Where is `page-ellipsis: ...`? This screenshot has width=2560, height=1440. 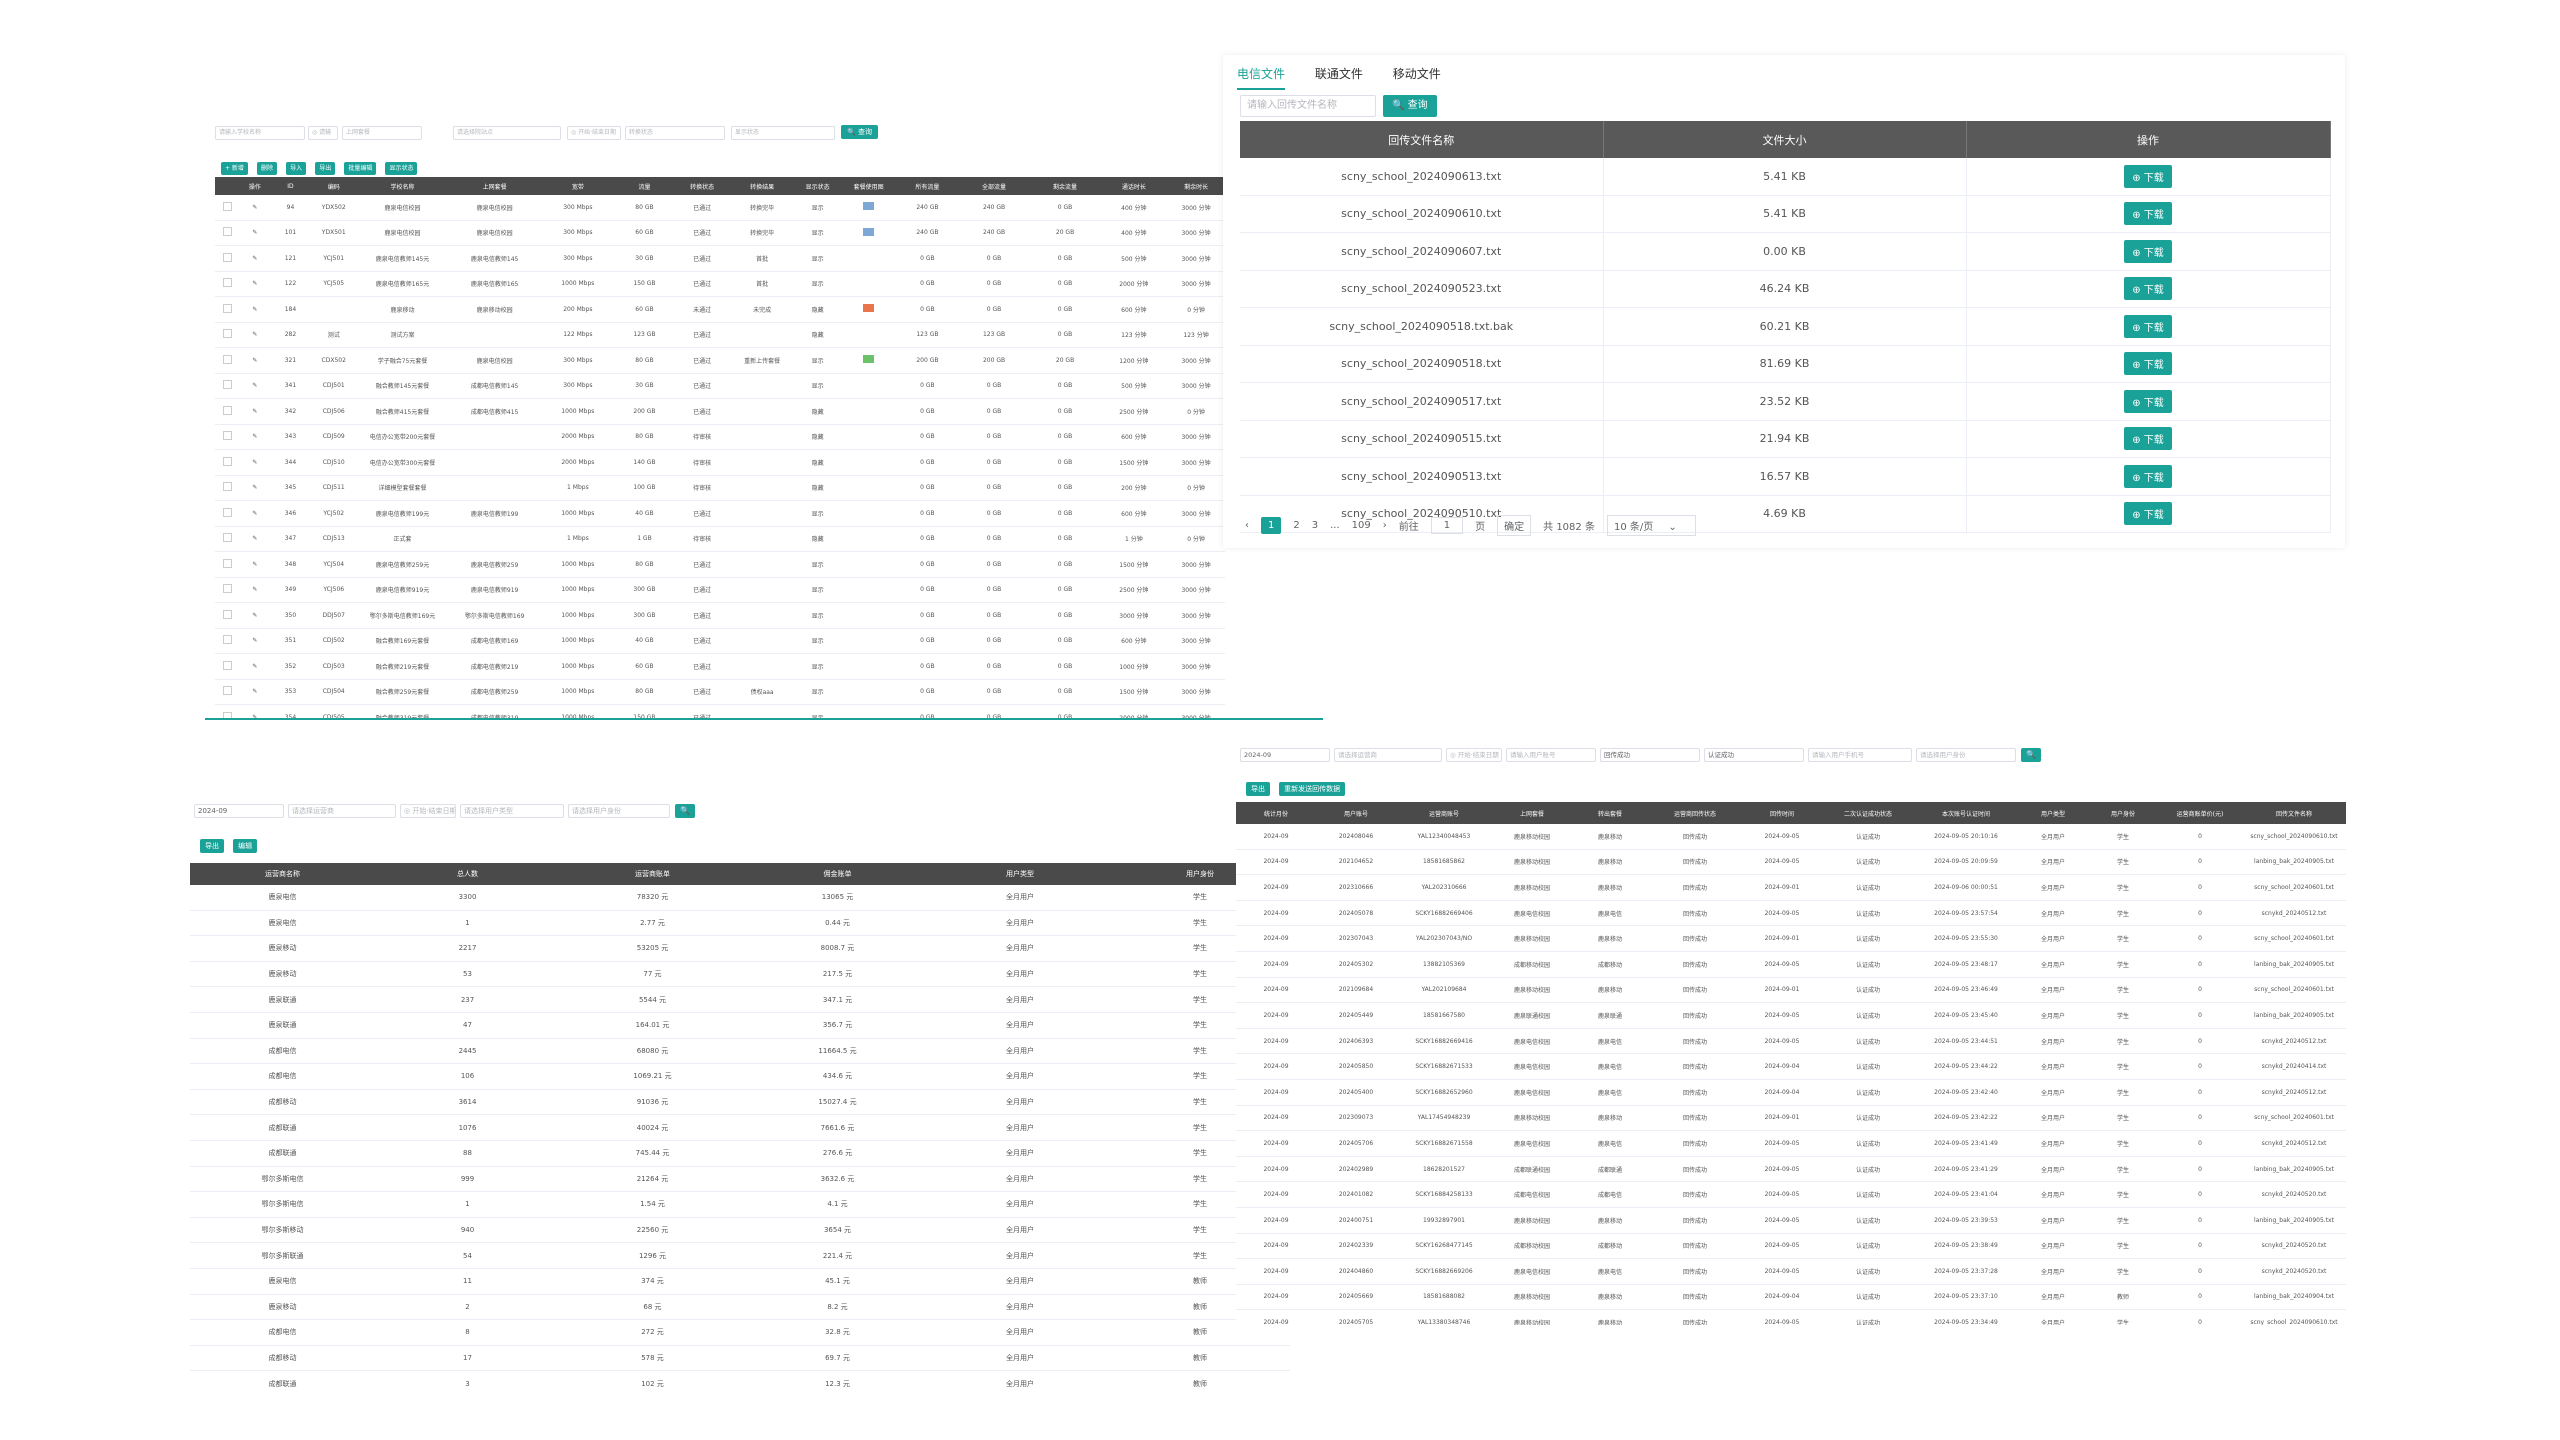 page-ellipsis: ... is located at coordinates (1335, 525).